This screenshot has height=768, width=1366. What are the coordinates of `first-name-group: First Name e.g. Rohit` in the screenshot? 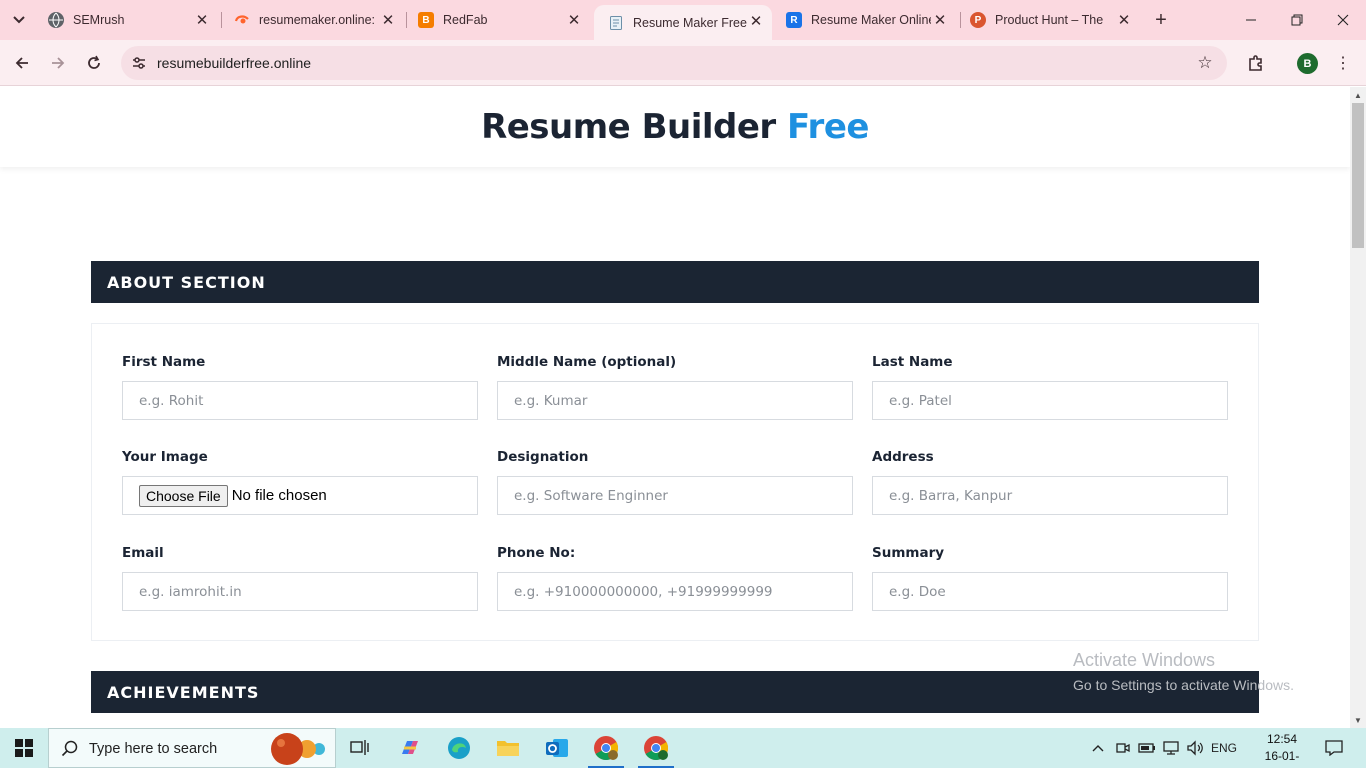 It's located at (300, 387).